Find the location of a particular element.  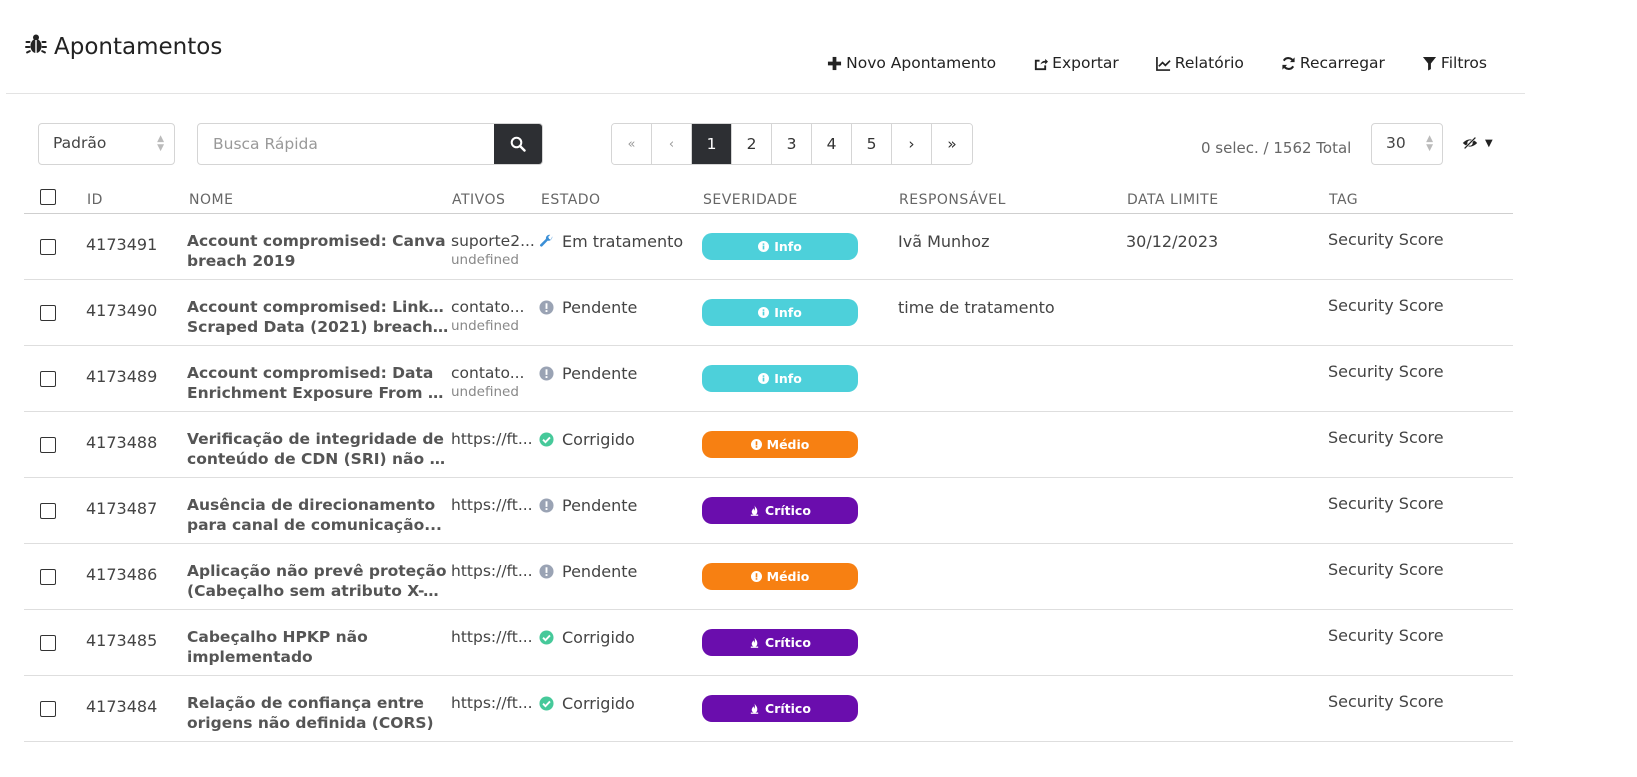

finding-name: Account compromised: Canva breach 2019 is located at coordinates (318, 251).